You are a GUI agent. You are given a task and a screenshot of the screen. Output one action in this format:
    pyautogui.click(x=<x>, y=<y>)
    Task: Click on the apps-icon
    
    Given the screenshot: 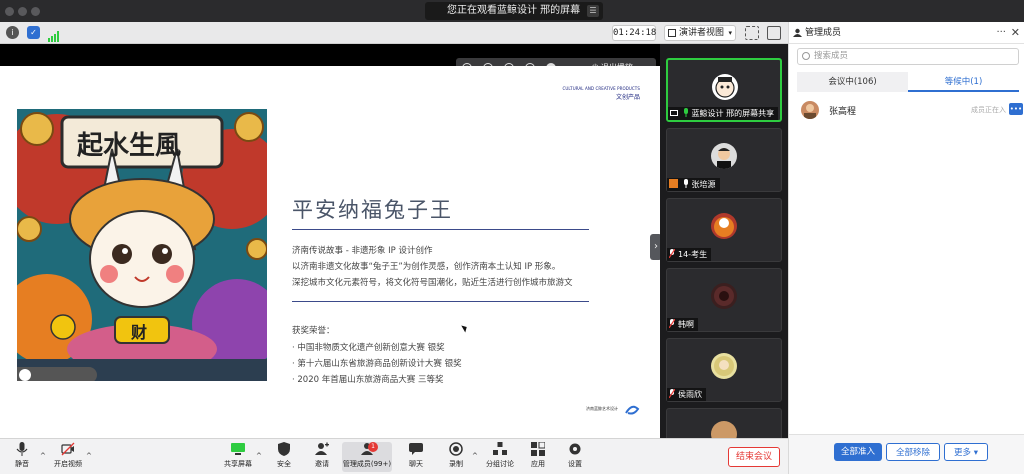 What is the action you would take?
    pyautogui.click(x=538, y=449)
    